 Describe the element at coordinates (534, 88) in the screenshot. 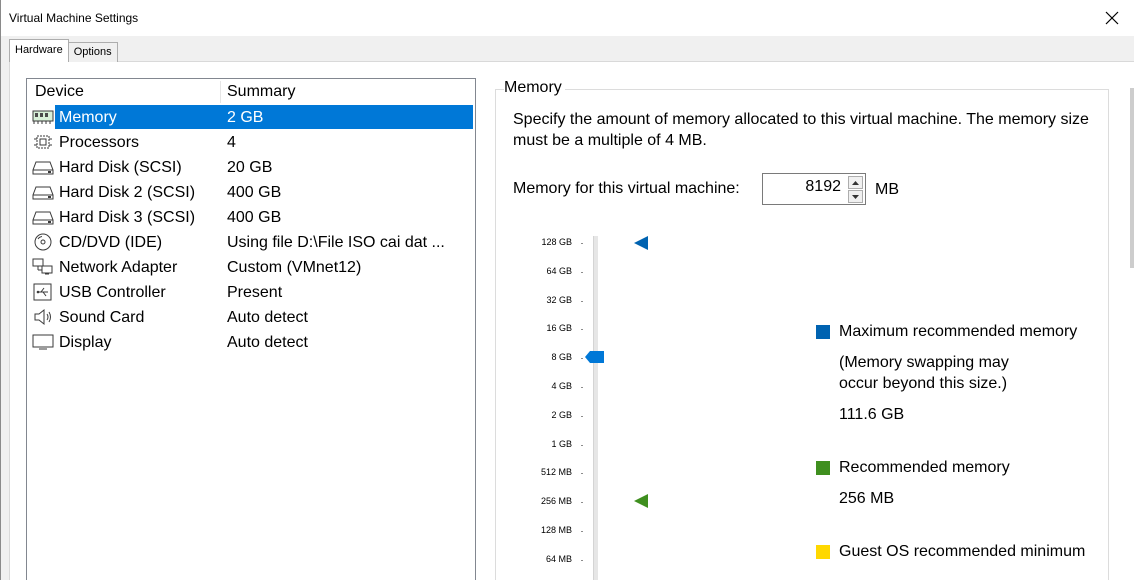

I see `memory-group-title: Memory` at that location.